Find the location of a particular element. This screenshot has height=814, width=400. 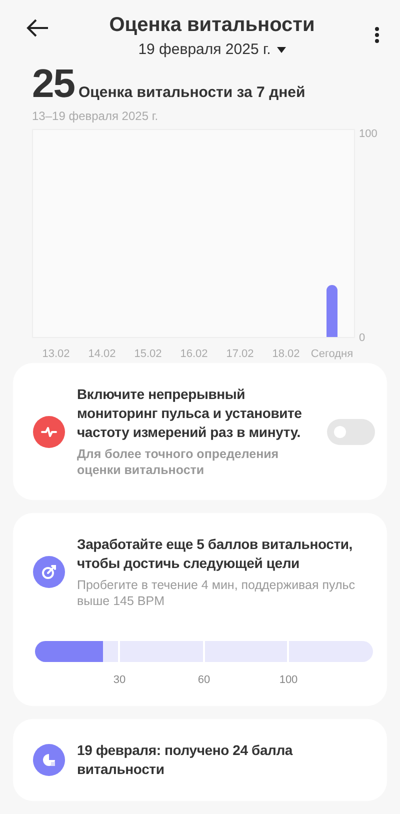

back-arrow-icon is located at coordinates (38, 28).